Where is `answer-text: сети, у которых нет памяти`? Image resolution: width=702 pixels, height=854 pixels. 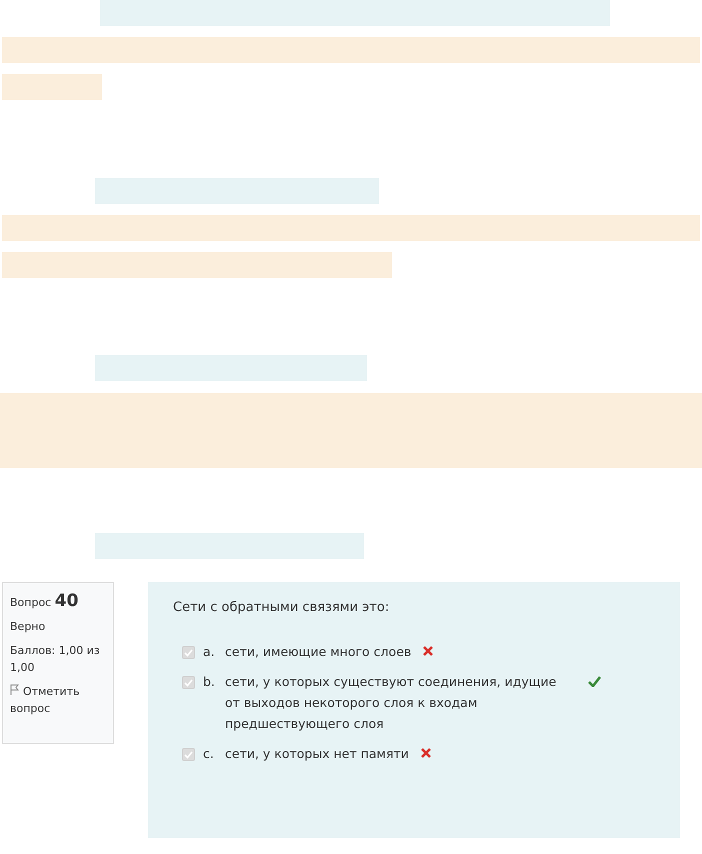
answer-text: сети, у которых нет памяти is located at coordinates (317, 754).